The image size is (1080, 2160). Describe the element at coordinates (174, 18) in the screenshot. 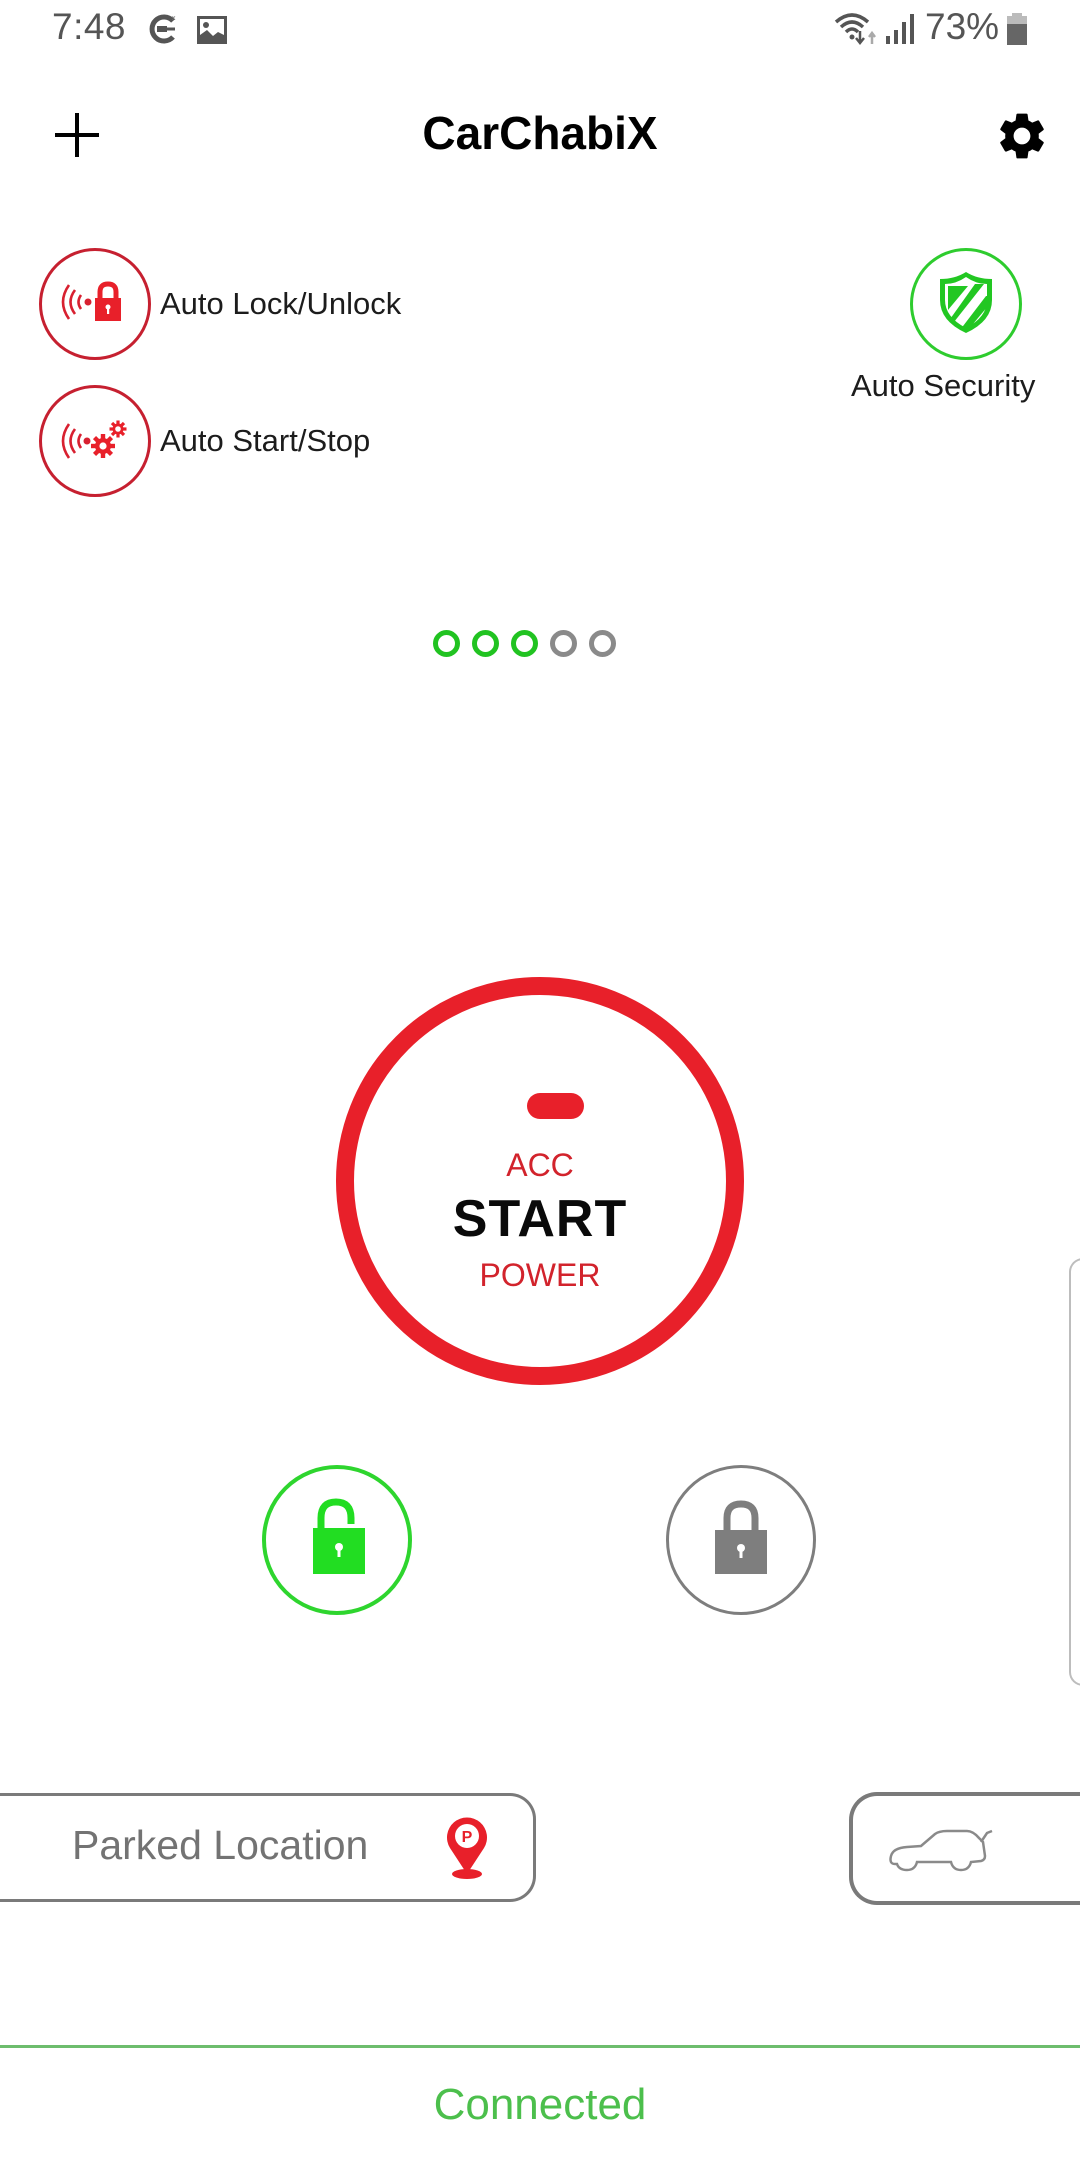

I see `svg-text: x` at that location.